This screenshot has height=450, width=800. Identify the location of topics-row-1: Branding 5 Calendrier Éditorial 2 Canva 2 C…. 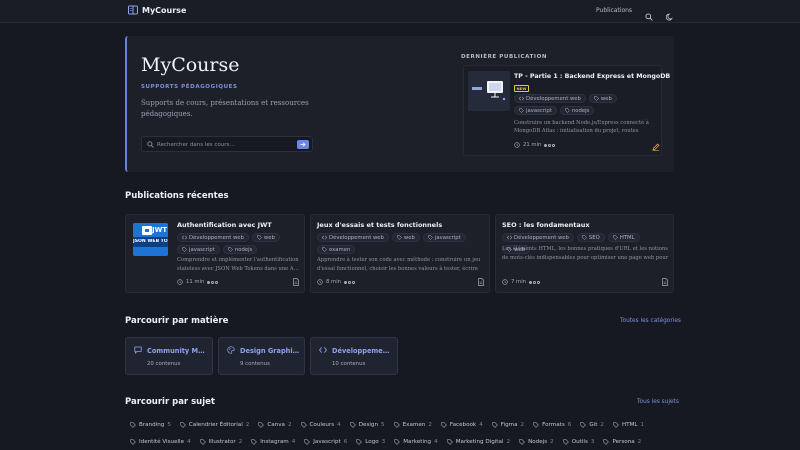
(410, 425).